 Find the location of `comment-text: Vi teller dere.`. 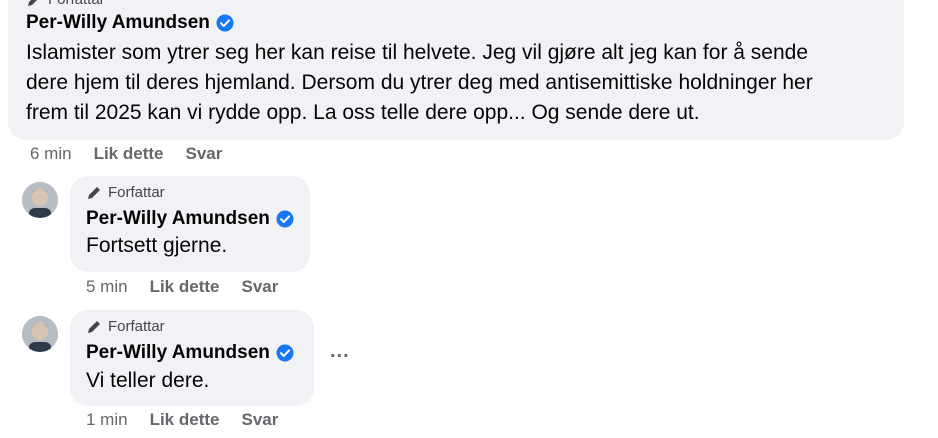

comment-text: Vi teller dere. is located at coordinates (148, 380).